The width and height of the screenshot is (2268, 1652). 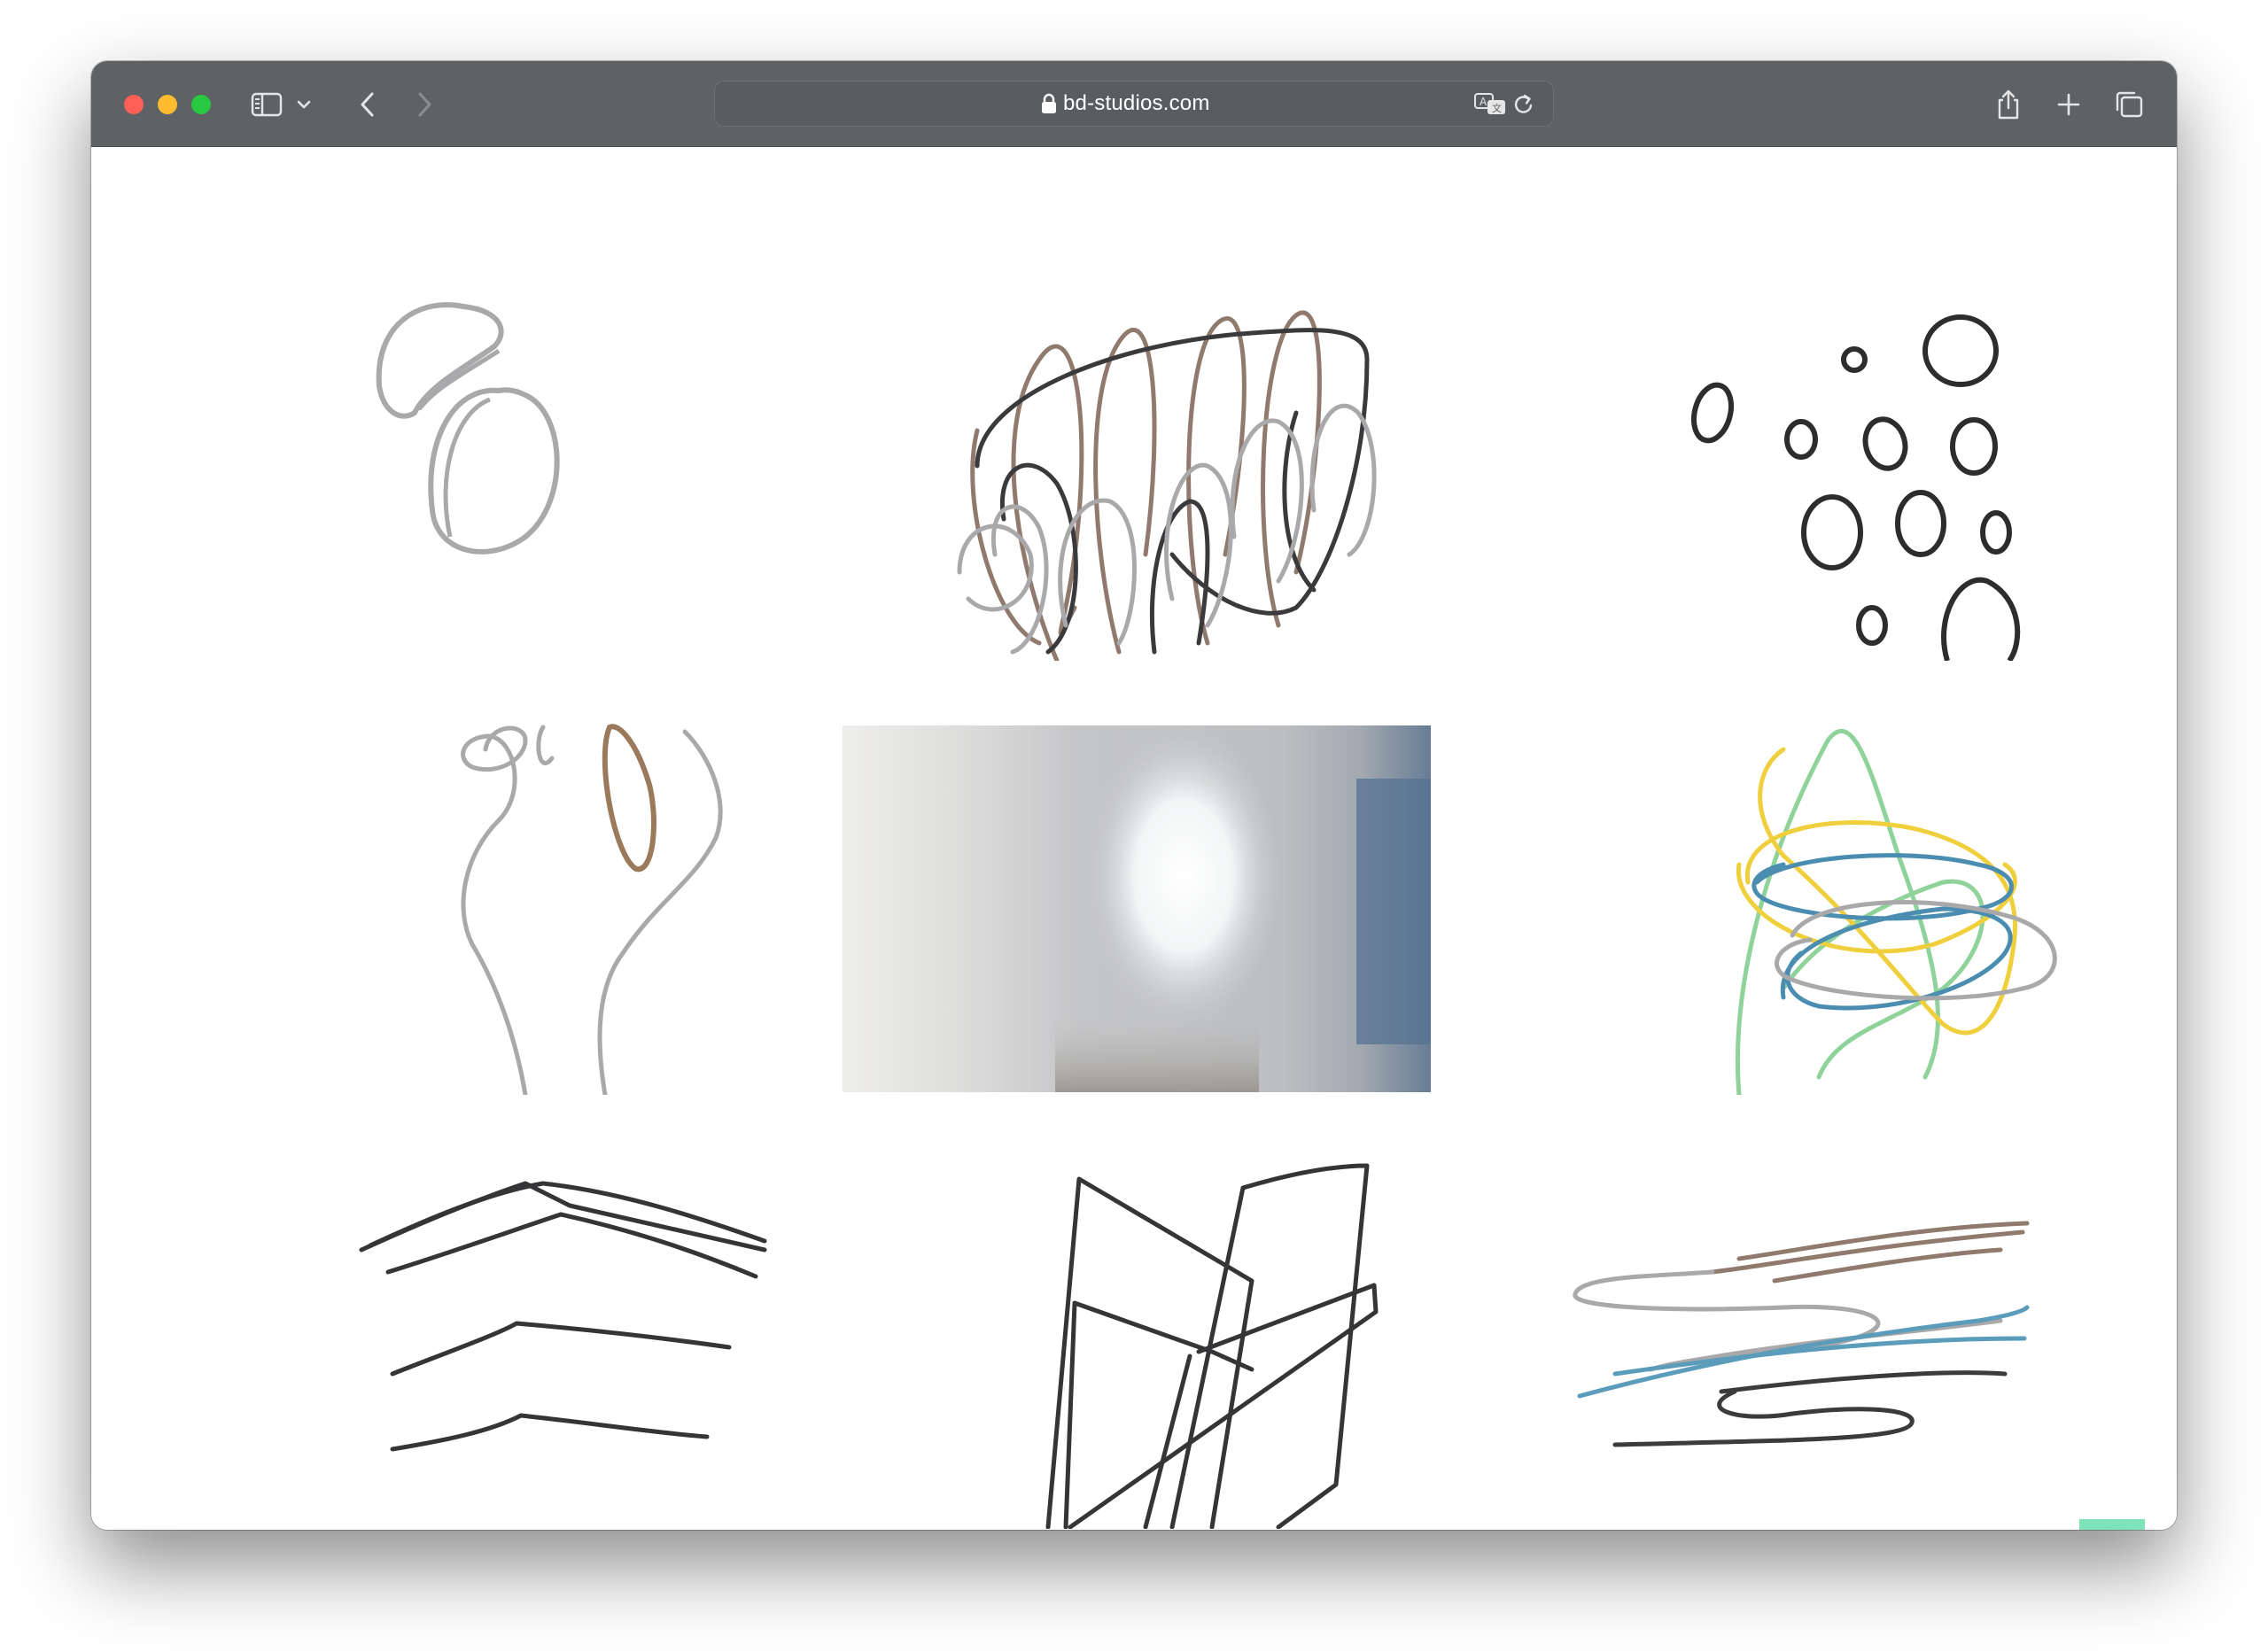 What do you see at coordinates (1172, 475) in the screenshot?
I see `scribble-drawing` at bounding box center [1172, 475].